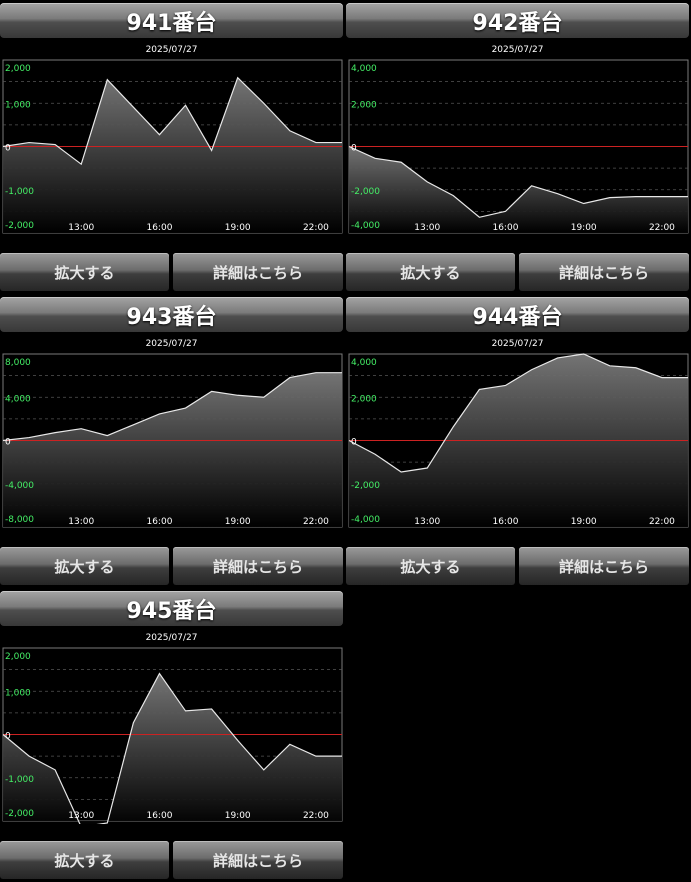 The image size is (691, 882). I want to click on y-tick-label: 8,000, so click(18, 363).